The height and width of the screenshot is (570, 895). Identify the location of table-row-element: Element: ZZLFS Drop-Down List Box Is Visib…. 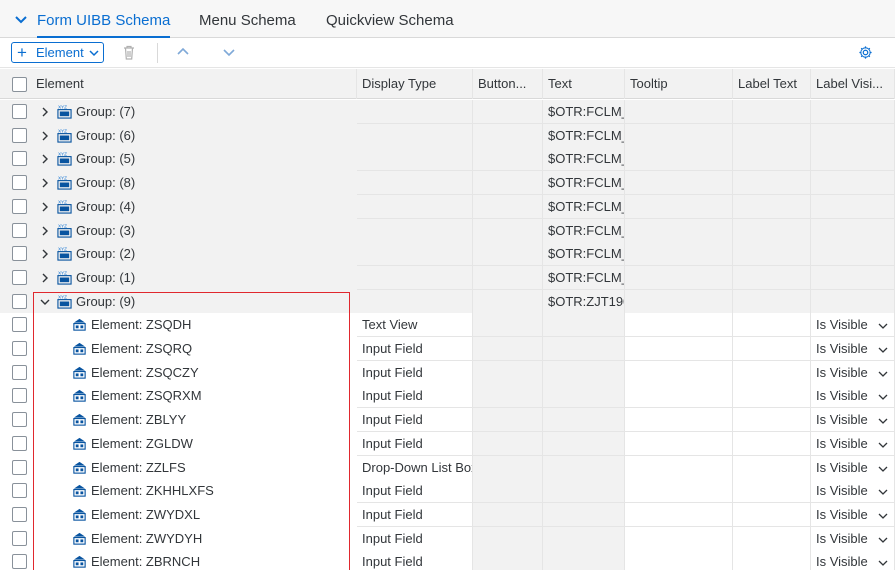
(447, 467).